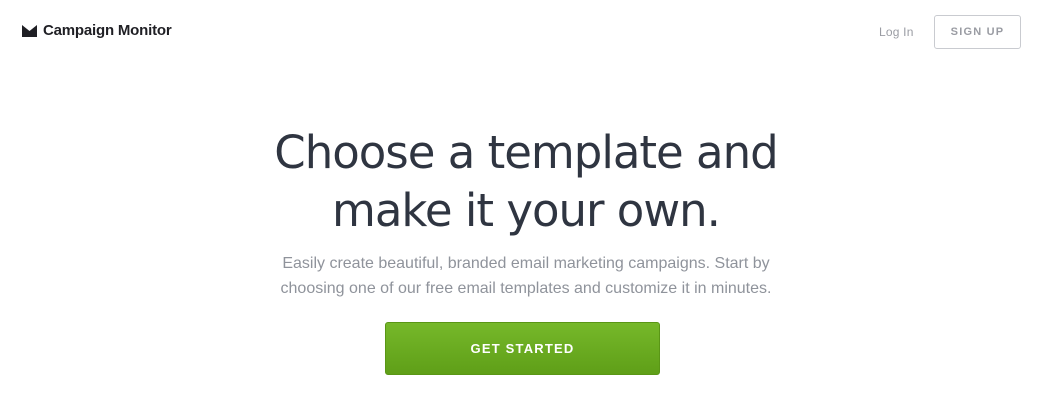  Describe the element at coordinates (896, 32) in the screenshot. I see `login-link: Log In` at that location.